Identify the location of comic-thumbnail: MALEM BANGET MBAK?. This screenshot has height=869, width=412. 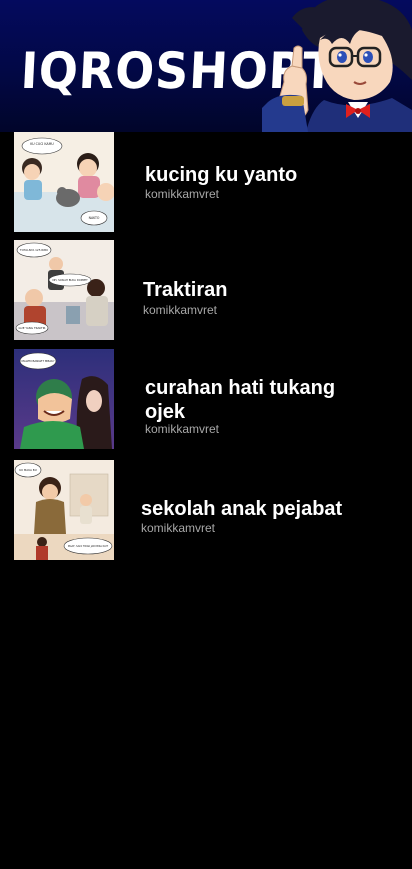
(64, 399).